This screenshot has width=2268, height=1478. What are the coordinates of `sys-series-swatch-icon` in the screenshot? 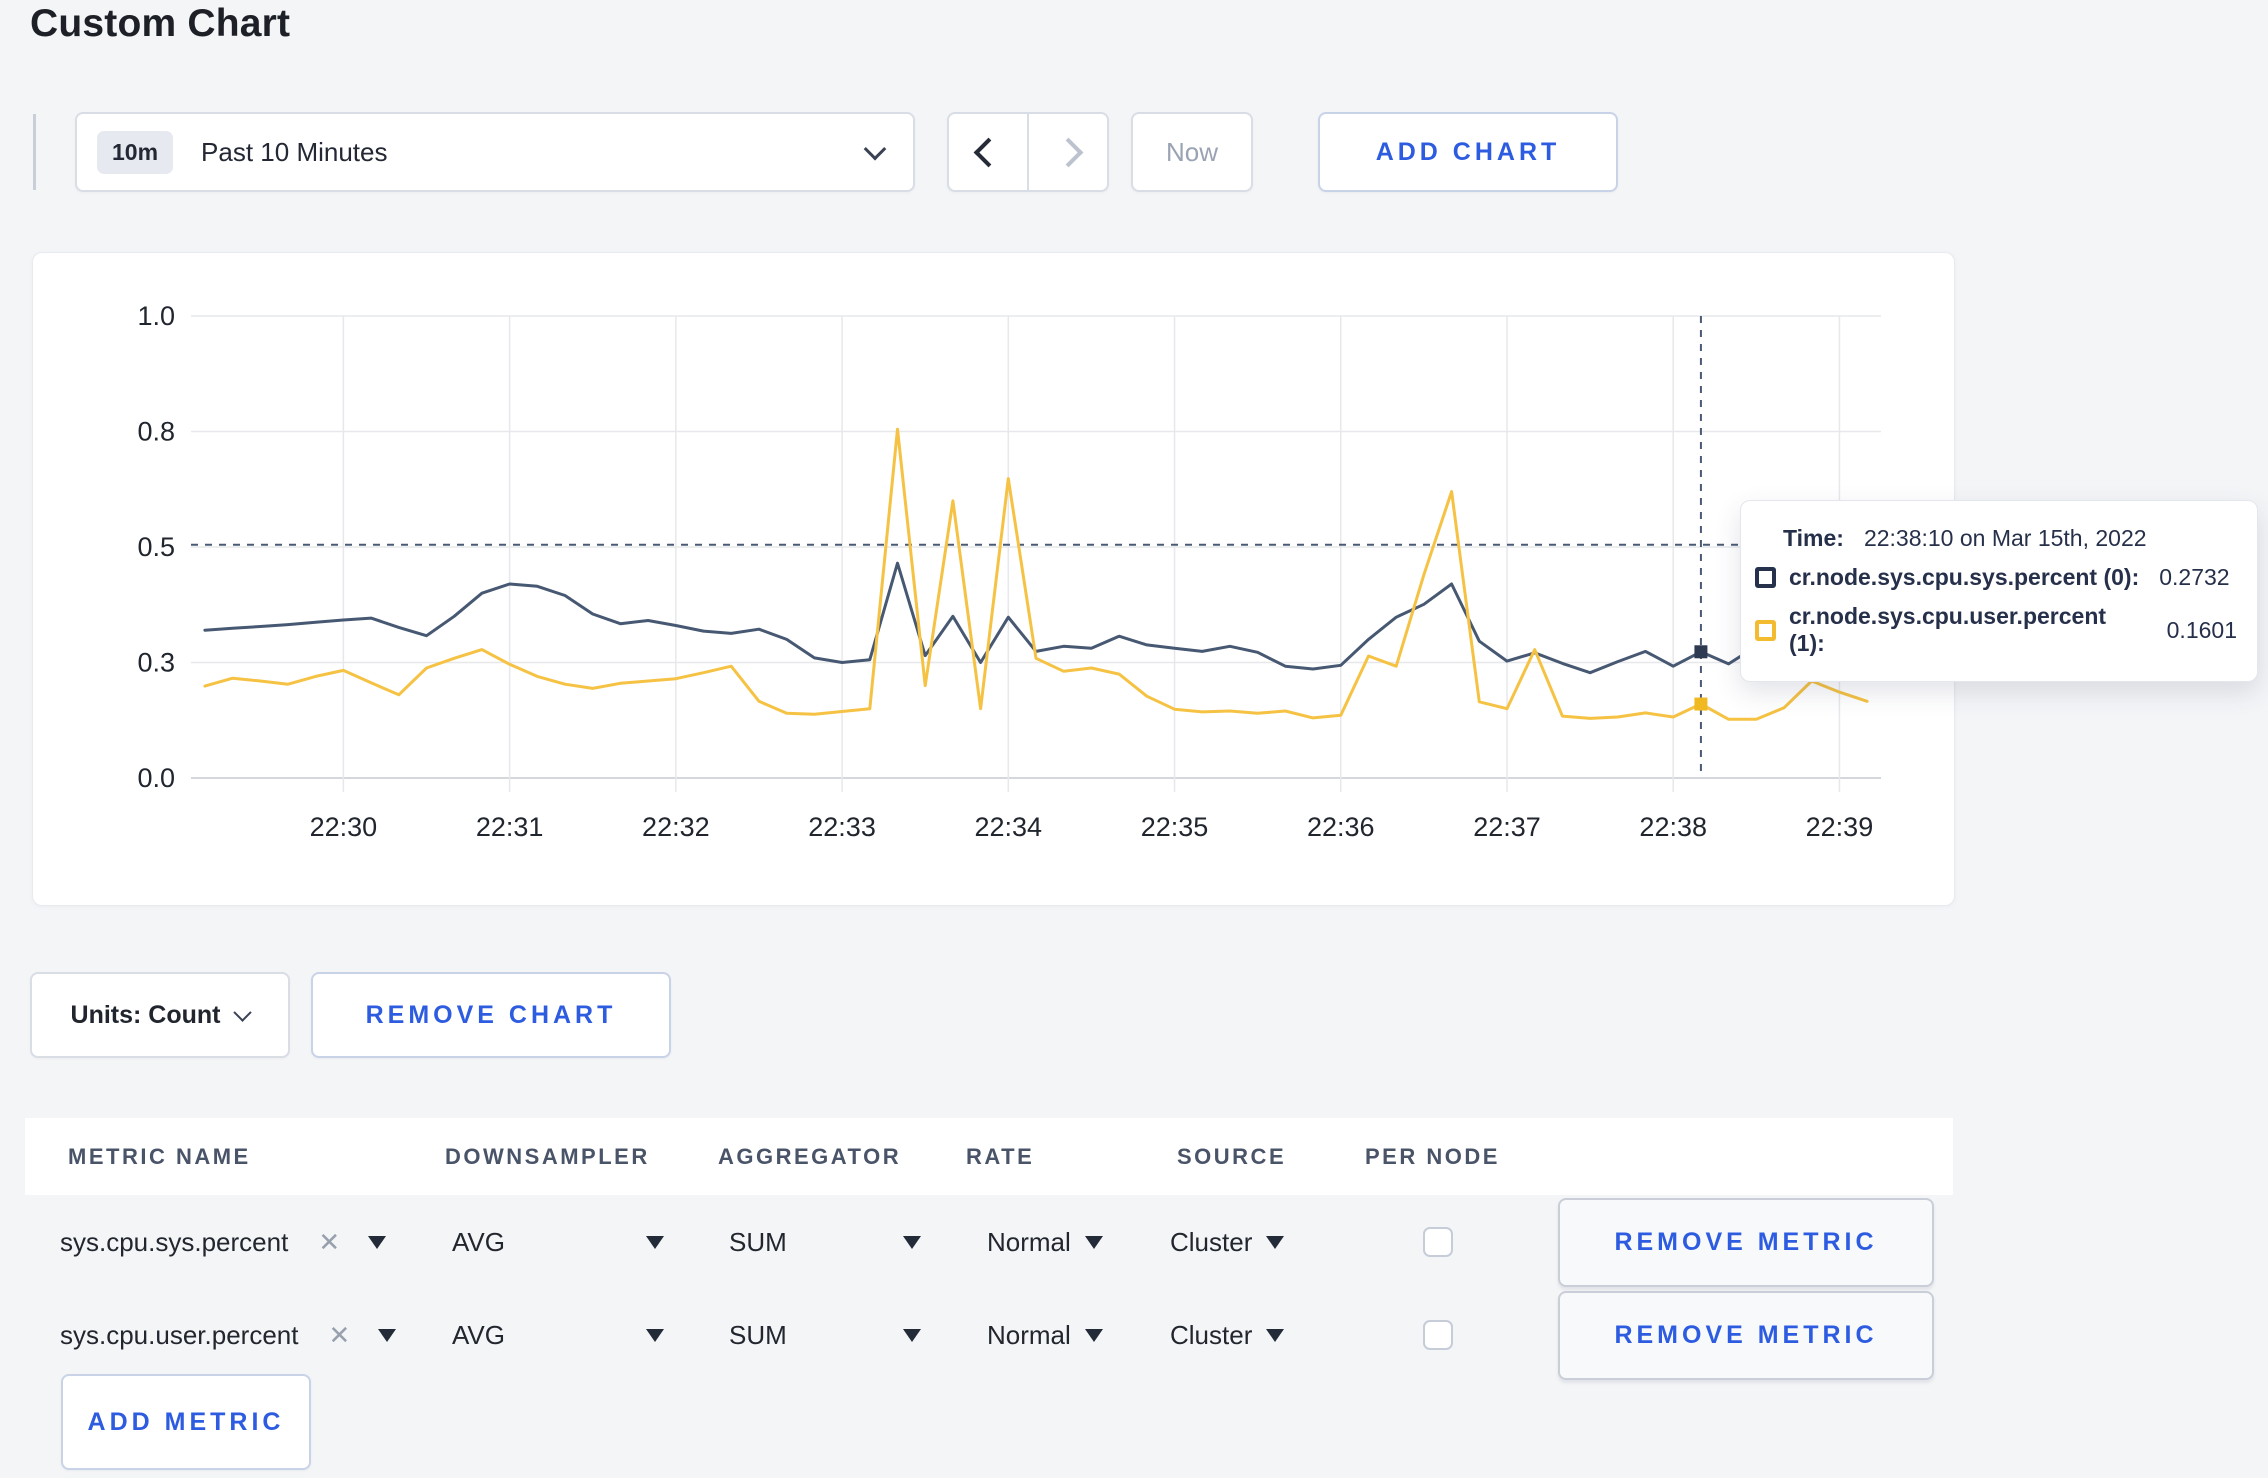 It's located at (1765, 577).